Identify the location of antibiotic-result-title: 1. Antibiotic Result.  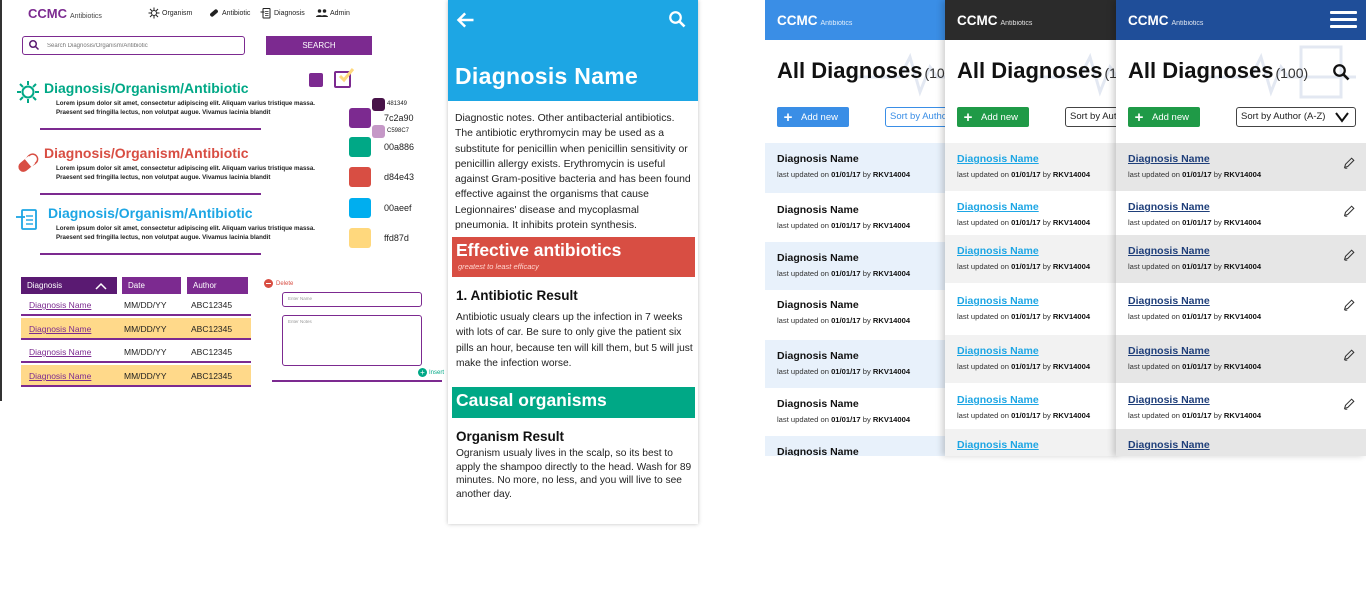
(517, 295).